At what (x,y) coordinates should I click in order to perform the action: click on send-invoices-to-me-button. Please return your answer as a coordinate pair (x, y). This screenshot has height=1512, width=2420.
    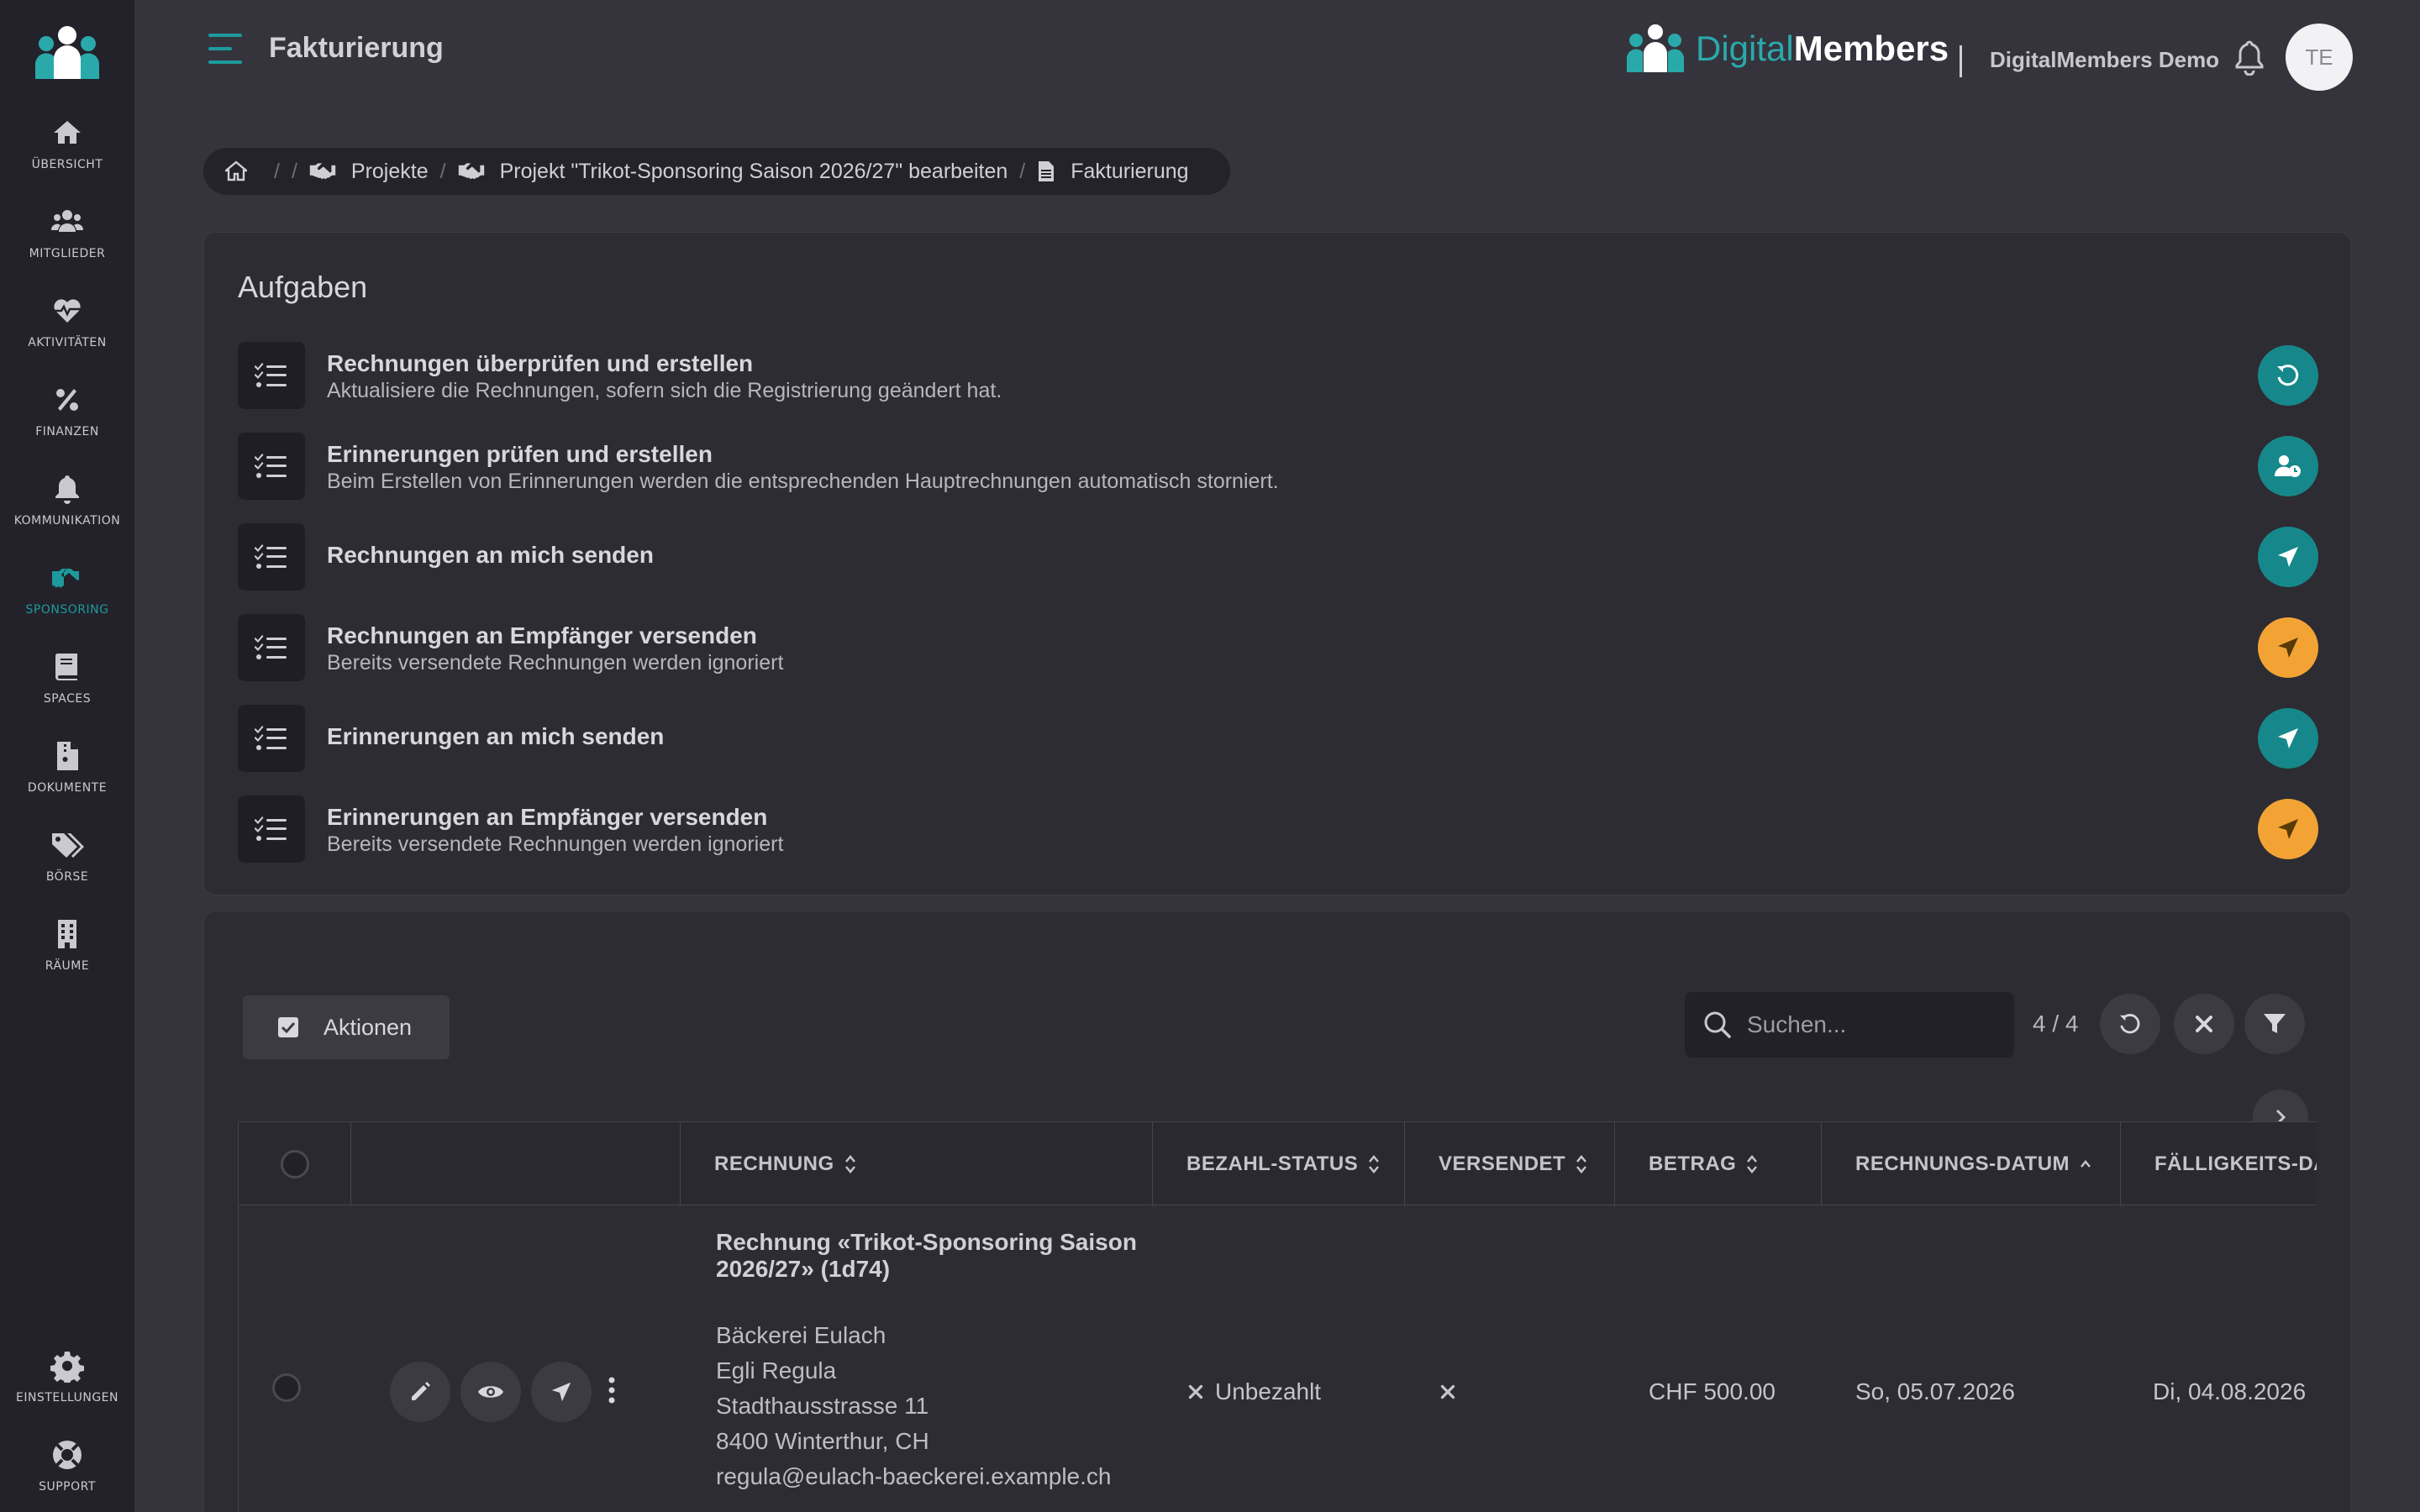
    Looking at the image, I should click on (2288, 557).